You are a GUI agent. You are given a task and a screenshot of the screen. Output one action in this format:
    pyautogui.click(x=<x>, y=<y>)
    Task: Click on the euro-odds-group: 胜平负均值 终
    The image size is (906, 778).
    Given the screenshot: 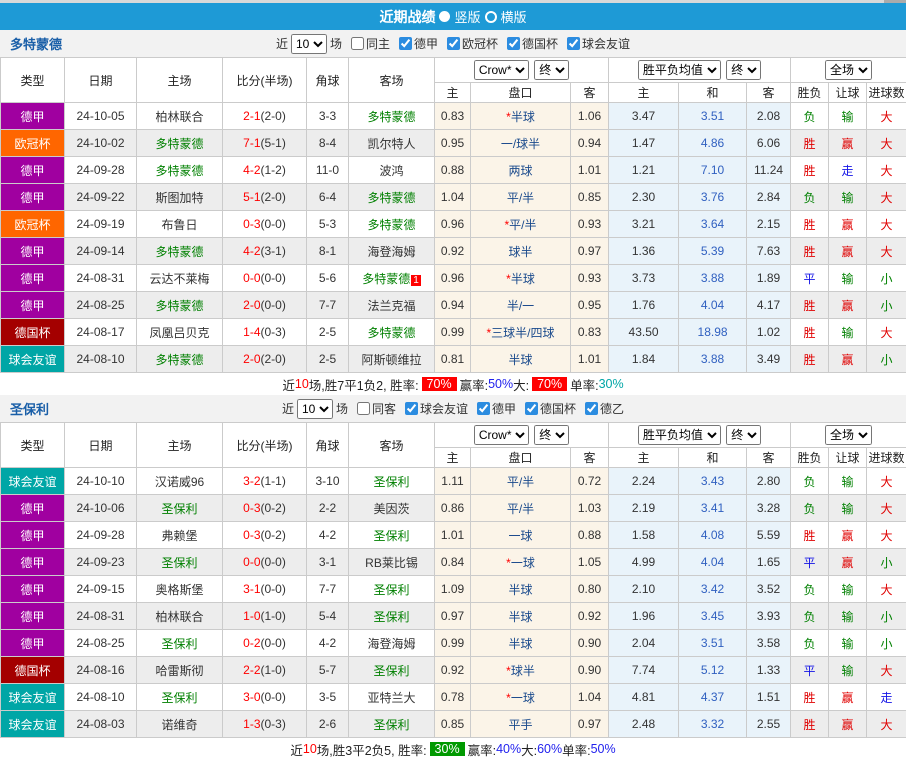 What is the action you would take?
    pyautogui.click(x=700, y=435)
    